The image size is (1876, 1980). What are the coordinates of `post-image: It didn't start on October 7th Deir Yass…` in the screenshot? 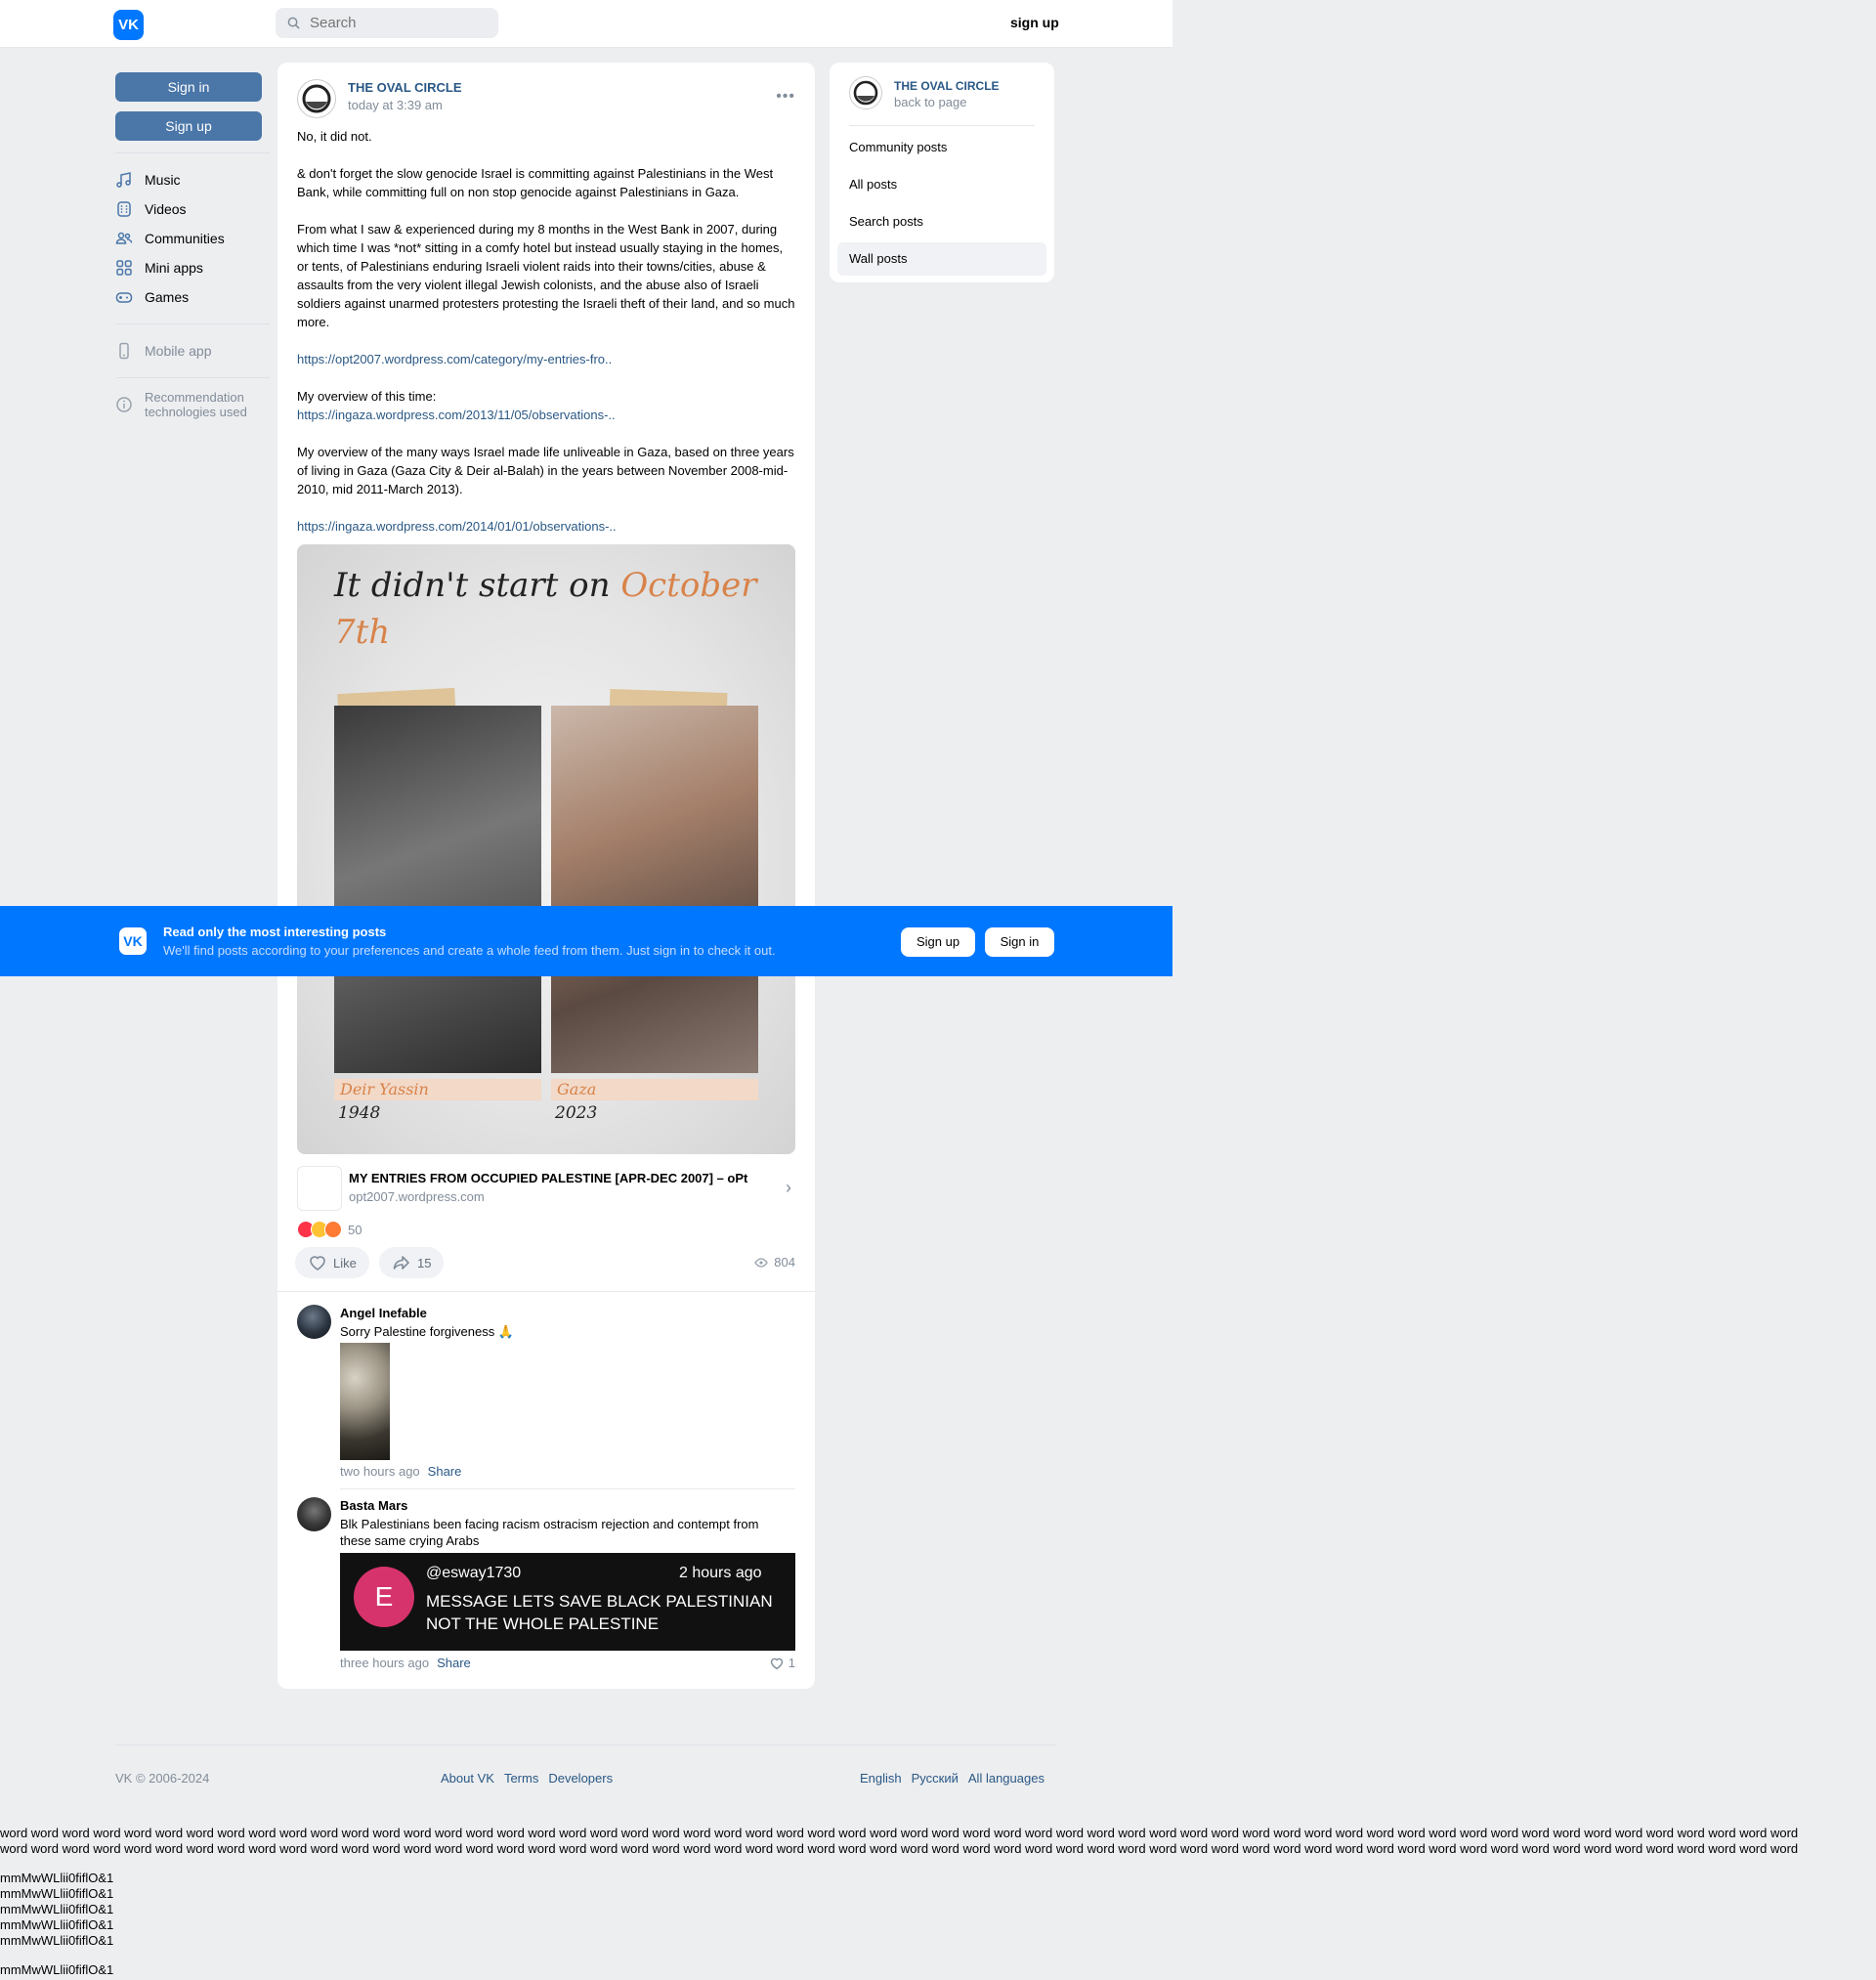 It's located at (546, 849).